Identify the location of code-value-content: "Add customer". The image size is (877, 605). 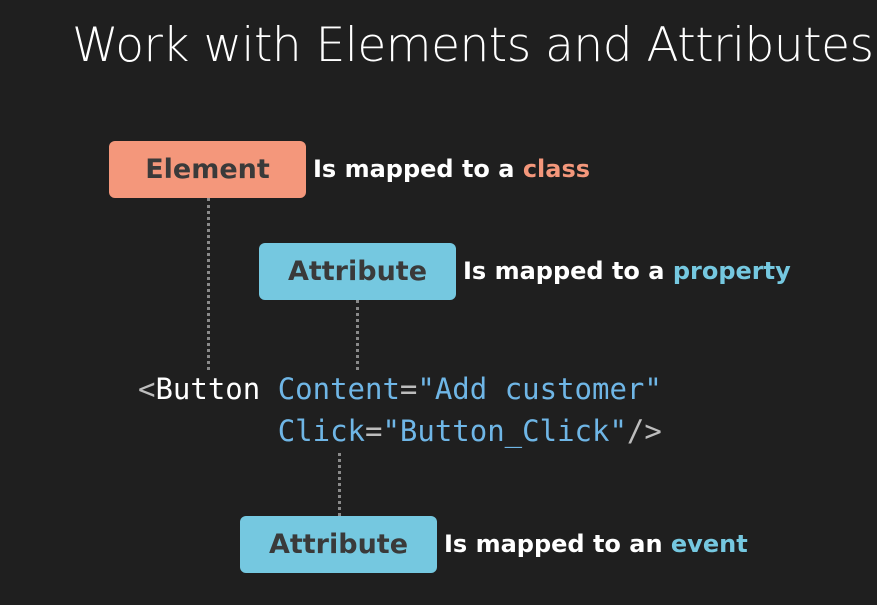
(539, 389).